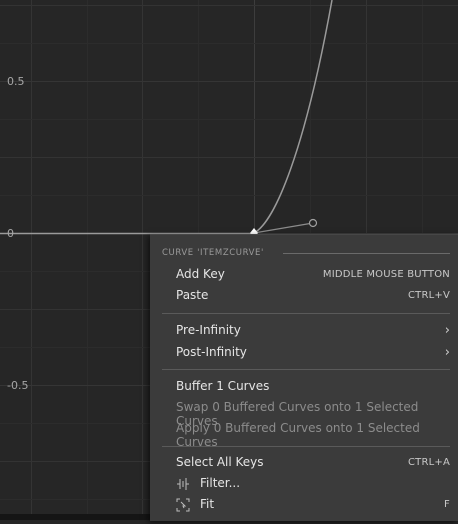 The height and width of the screenshot is (524, 458). Describe the element at coordinates (366, 253) in the screenshot. I see `menu-header-divider` at that location.